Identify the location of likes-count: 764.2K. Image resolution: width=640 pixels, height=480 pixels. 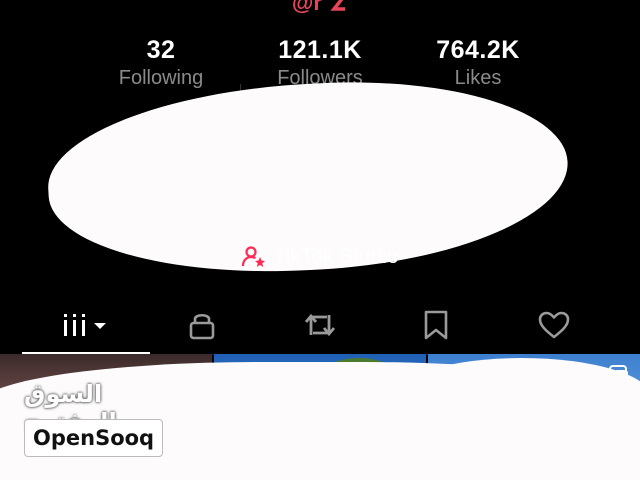
(478, 50).